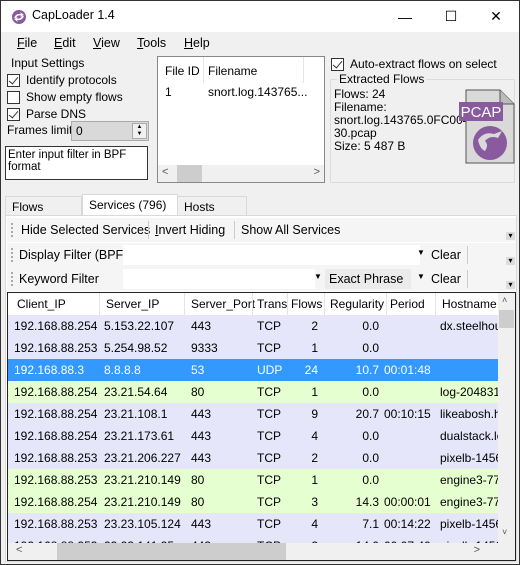 The height and width of the screenshot is (565, 520). I want to click on match-mode-select: Exact Phrase, so click(368, 279).